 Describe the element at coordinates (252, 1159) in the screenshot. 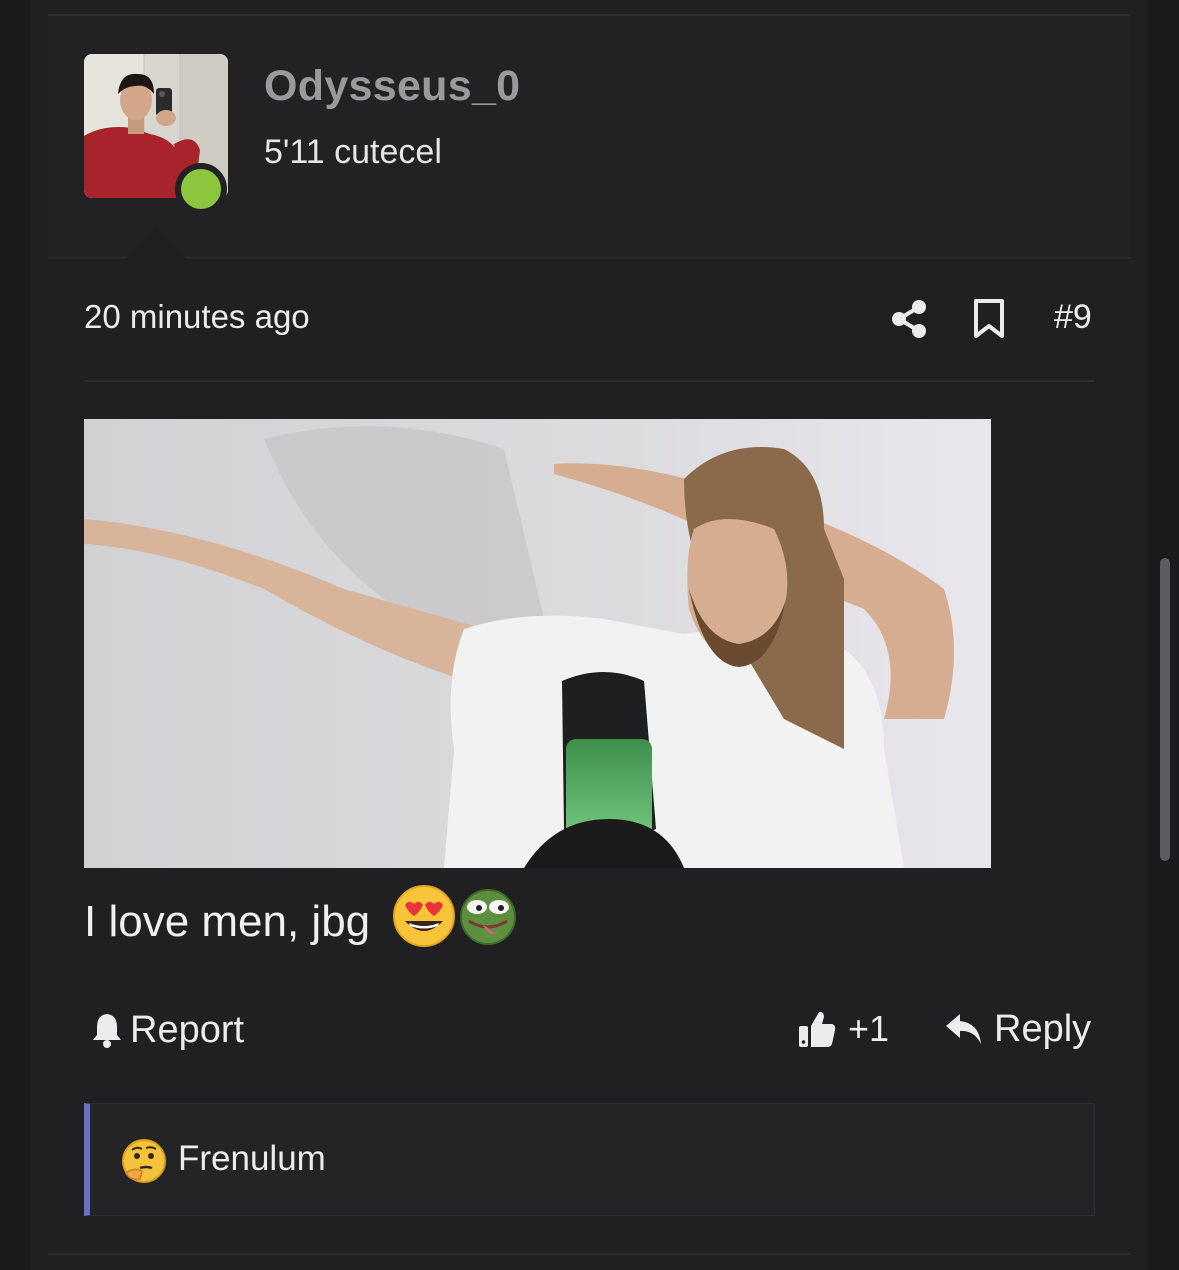

I see `reaction-username: Frenulum` at that location.